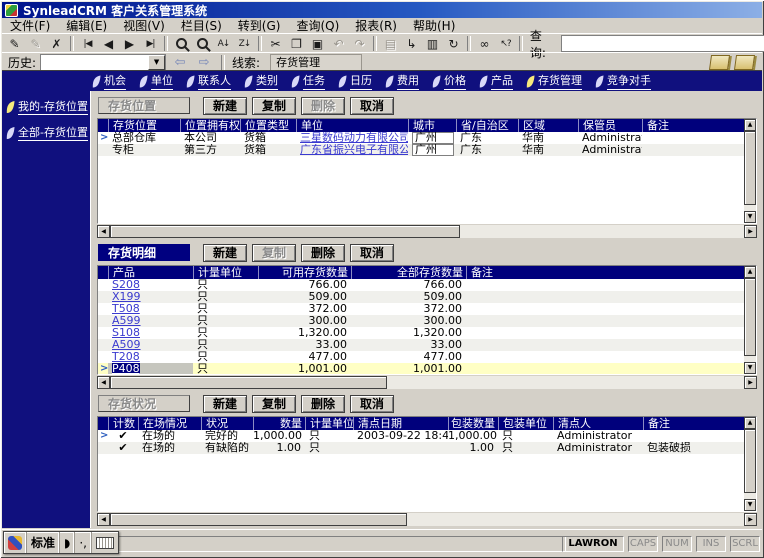 The width and height of the screenshot is (764, 558). What do you see at coordinates (210, 125) in the screenshot?
I see `column-header: 位置拥有权` at bounding box center [210, 125].